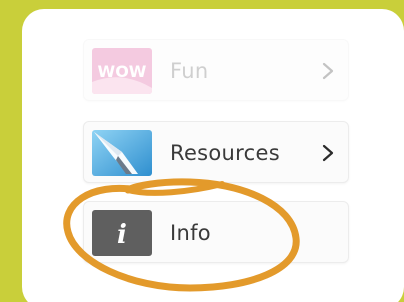 The image size is (404, 302). Describe the element at coordinates (225, 153) in the screenshot. I see `menu-item-label: Resources` at that location.